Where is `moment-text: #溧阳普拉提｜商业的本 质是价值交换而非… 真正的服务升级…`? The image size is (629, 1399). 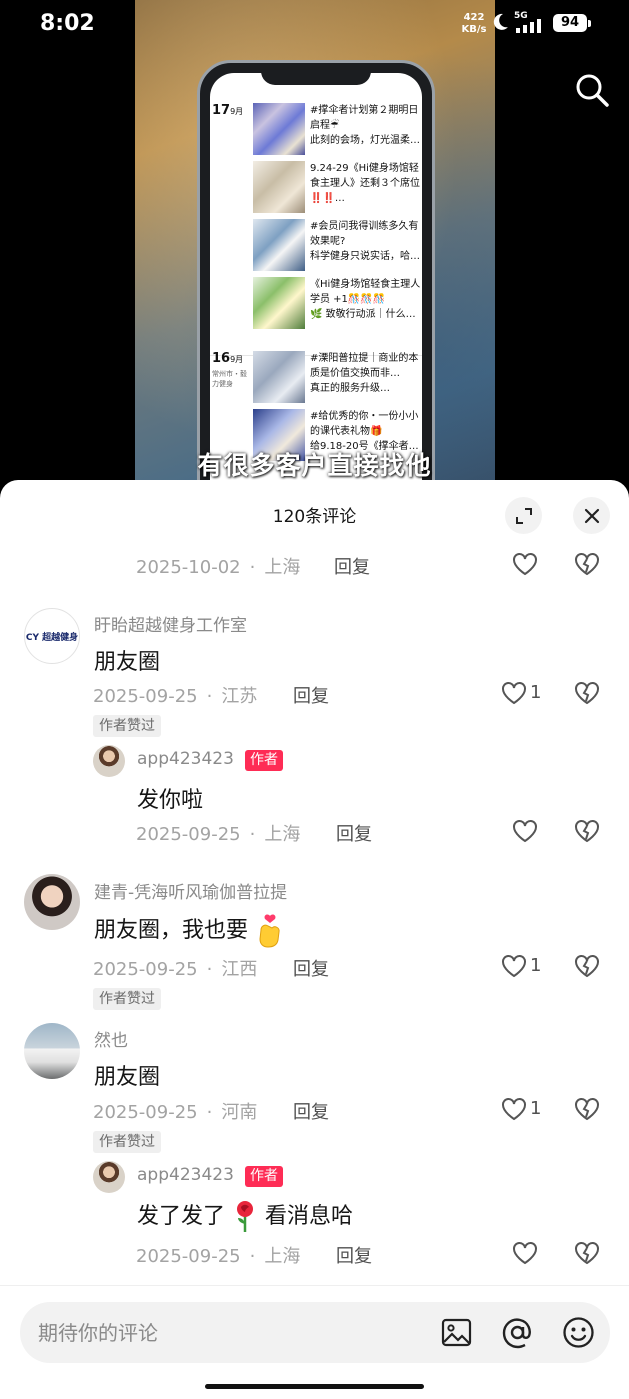 moment-text: #溧阳普拉提｜商业的本 质是价值交换而非… 真正的服务升级… is located at coordinates (364, 373).